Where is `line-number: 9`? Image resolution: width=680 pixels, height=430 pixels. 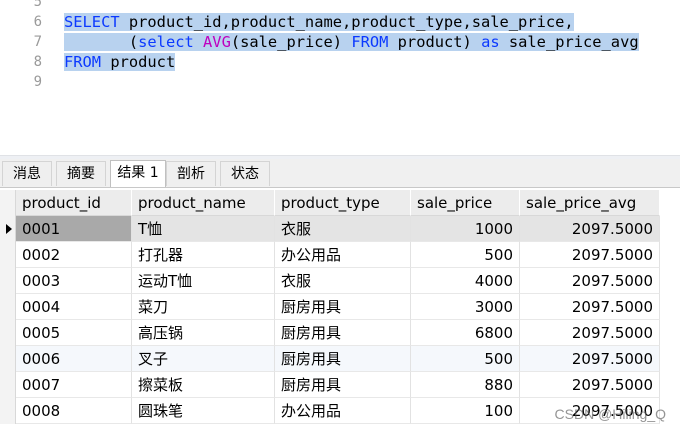
line-number: 9 is located at coordinates (37, 82).